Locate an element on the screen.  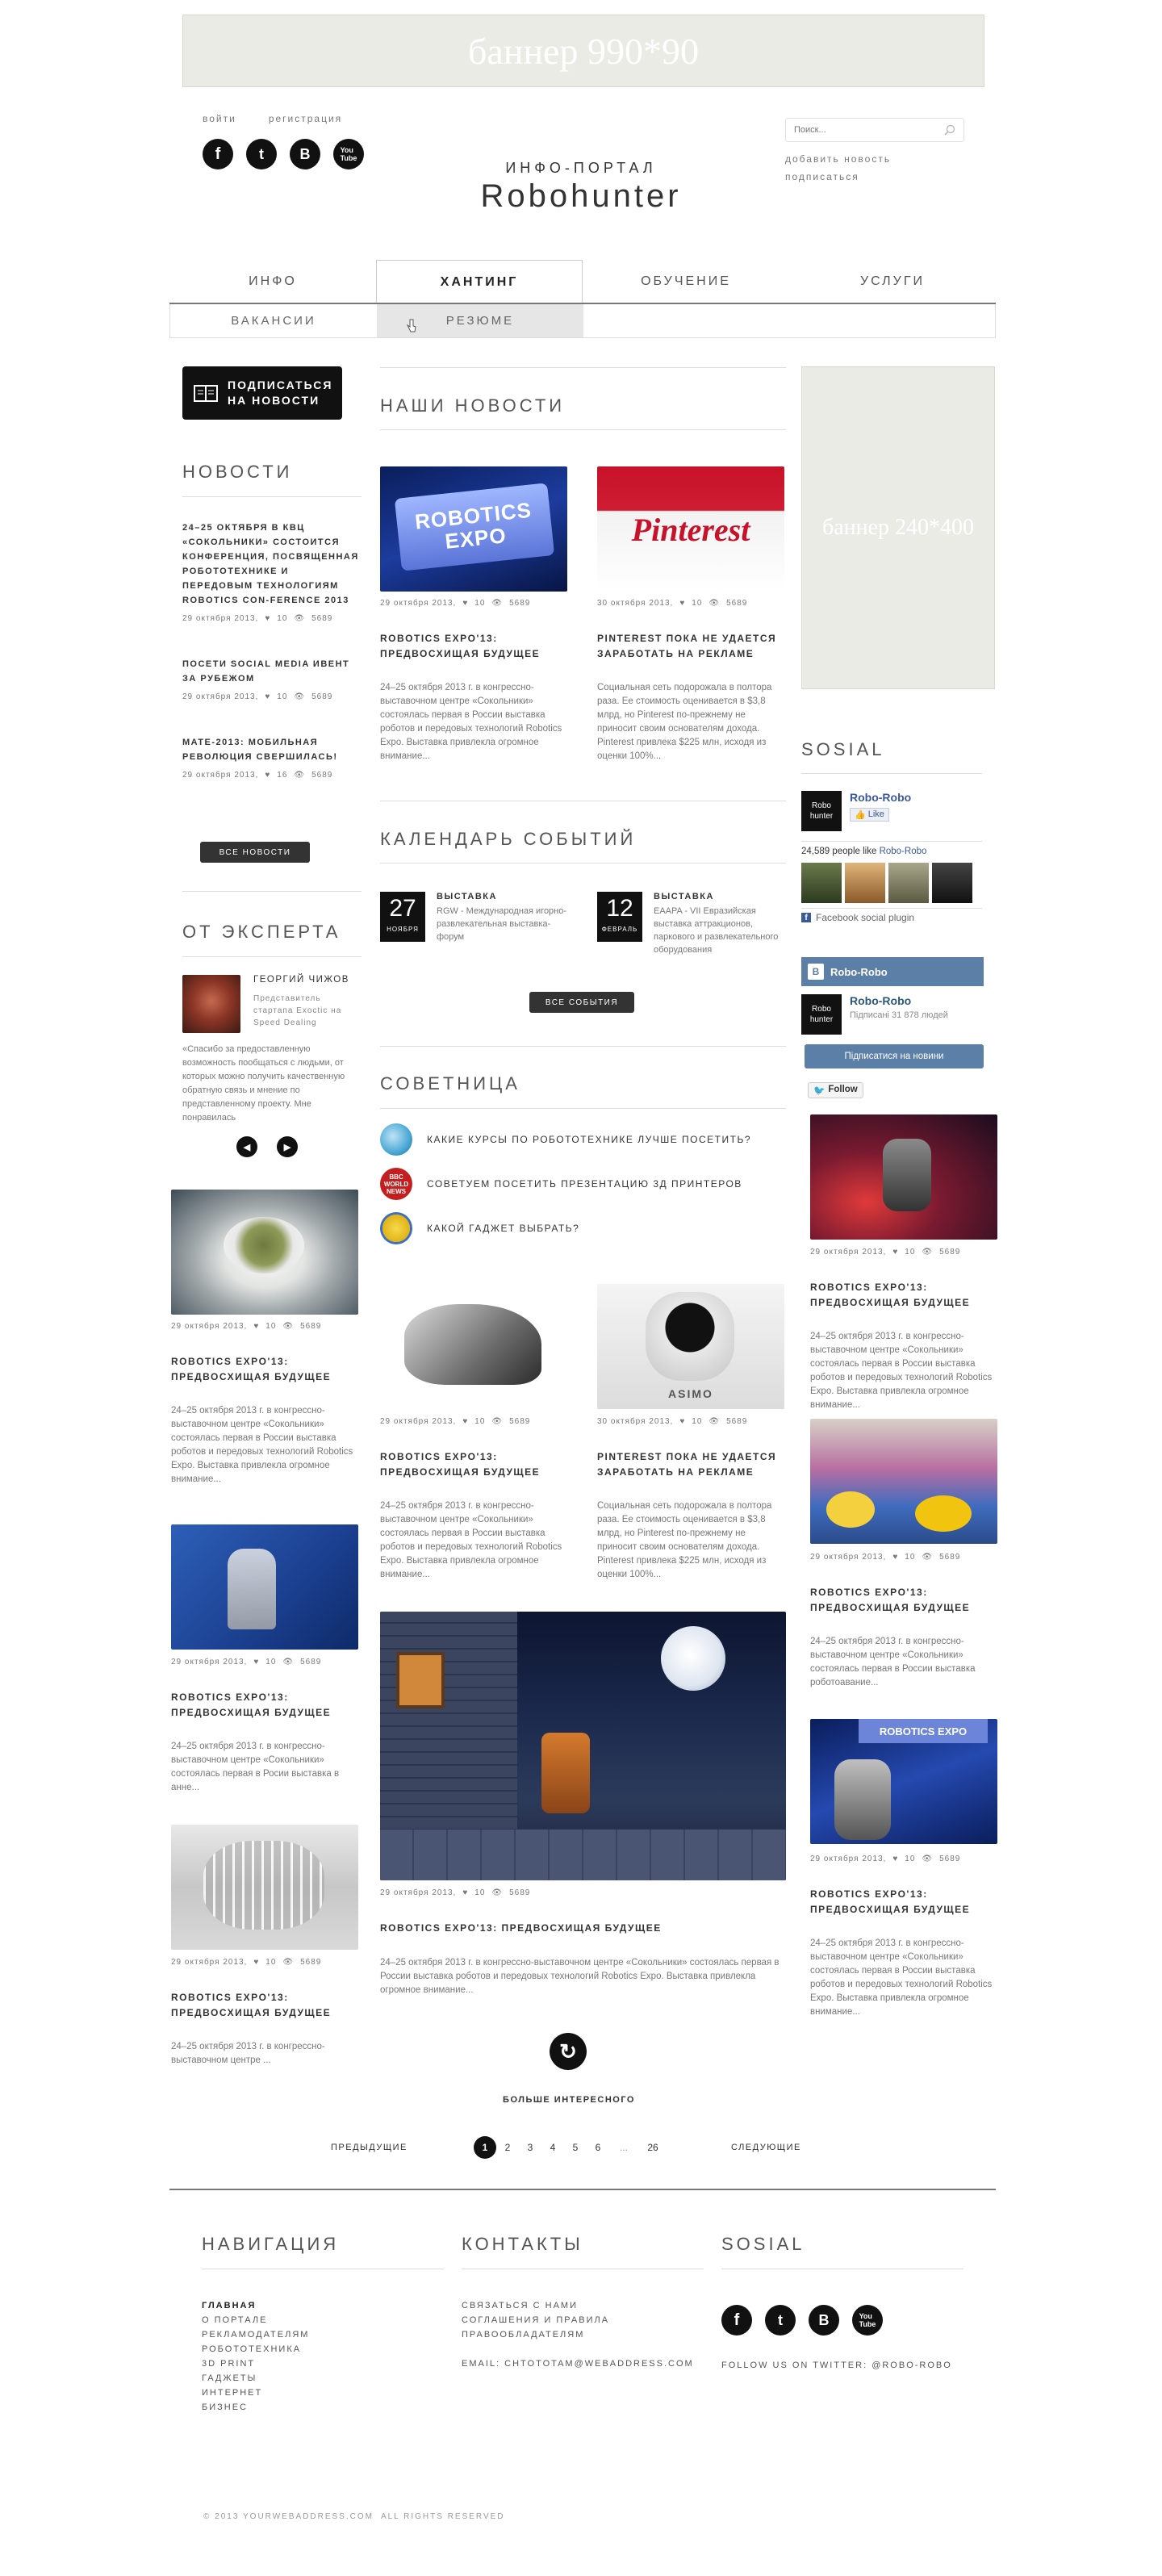
fb-page-link: Robo-Robo is located at coordinates (904, 851).